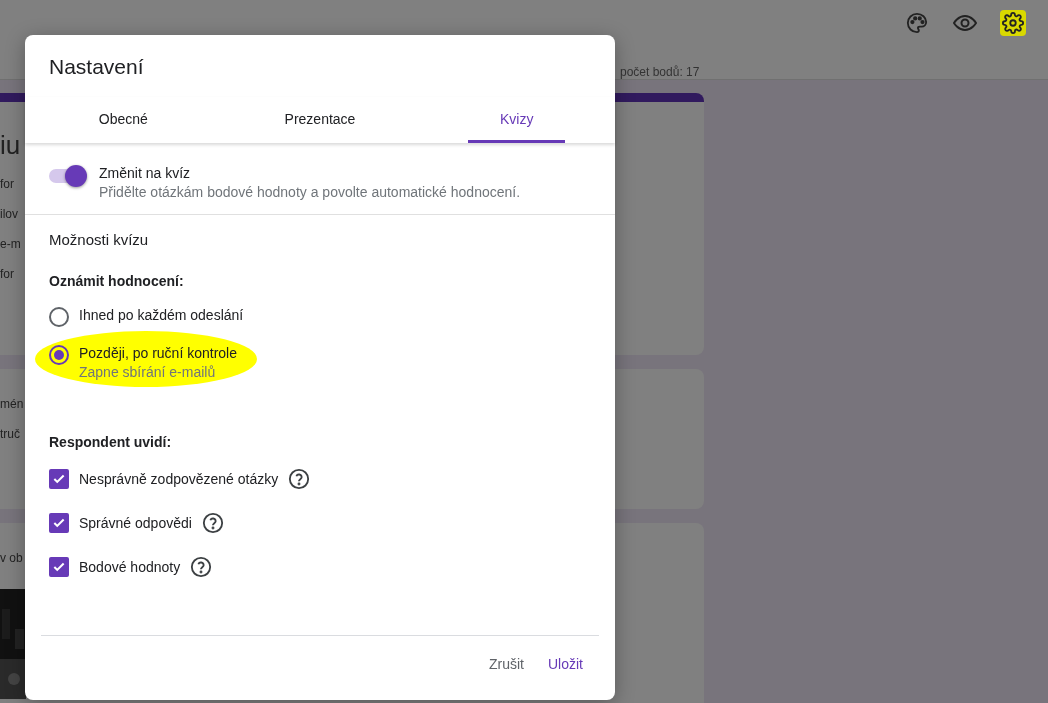 Image resolution: width=1048 pixels, height=703 pixels. Describe the element at coordinates (117, 281) in the screenshot. I see `group-heading: Oznámit hodnocení:` at that location.